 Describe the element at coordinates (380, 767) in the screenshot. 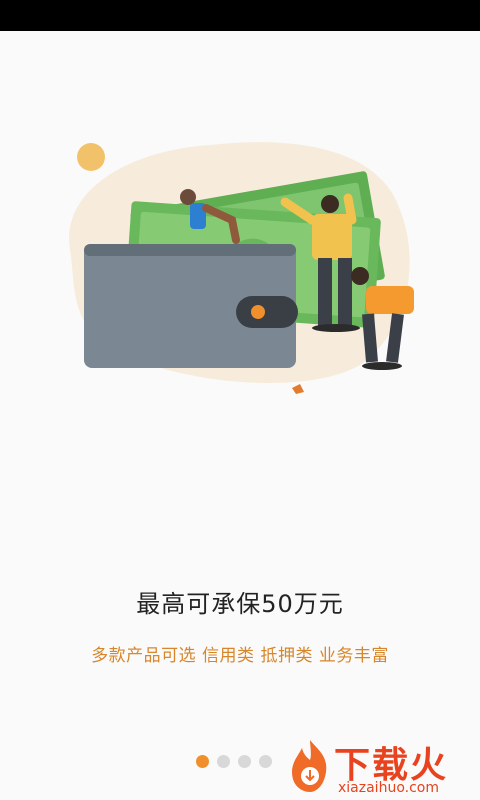

I see `watermark: 下载火 xiazaihuo.com` at that location.